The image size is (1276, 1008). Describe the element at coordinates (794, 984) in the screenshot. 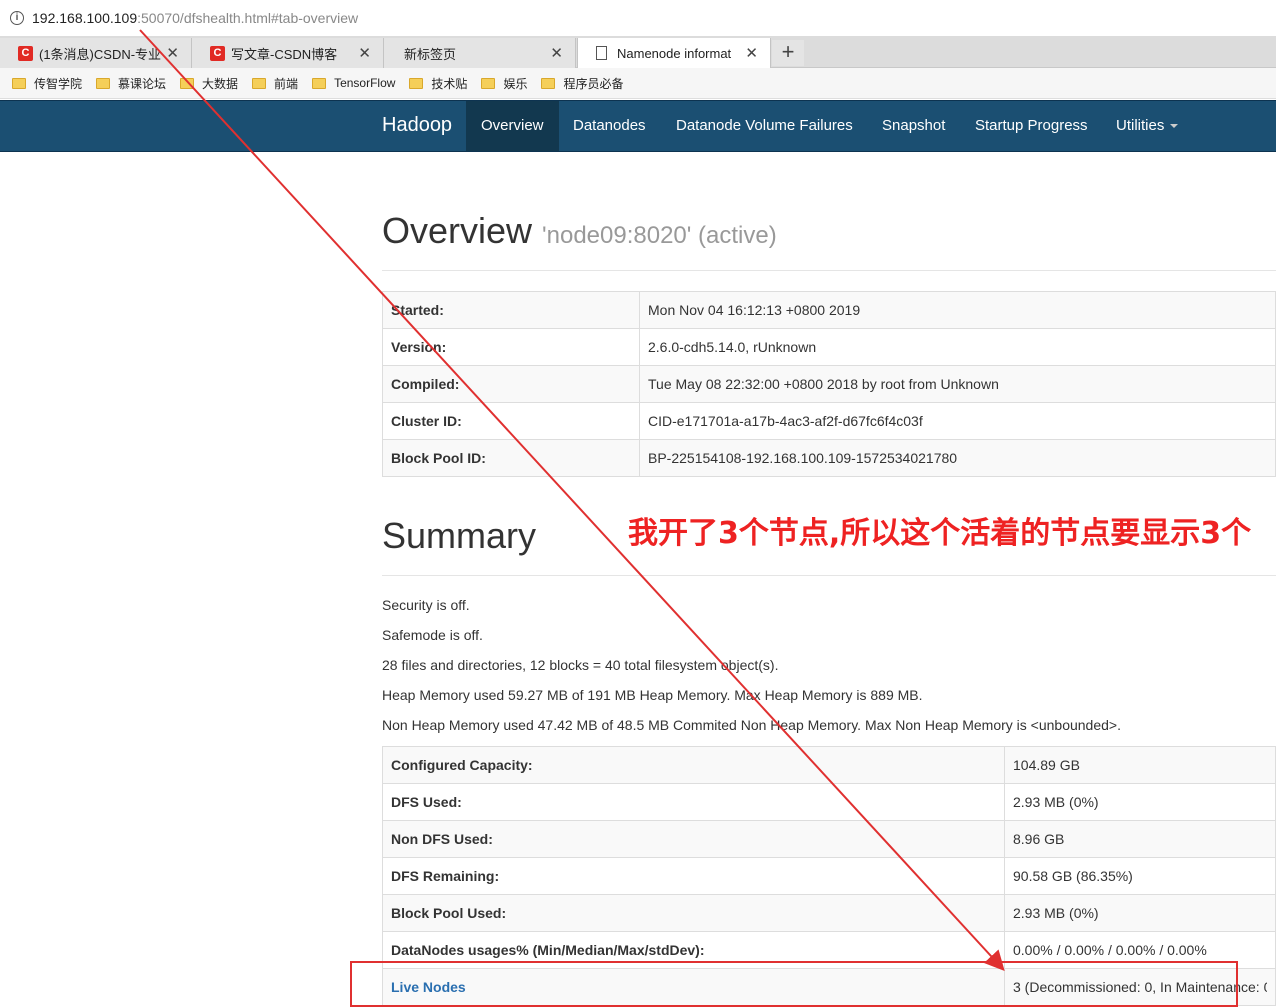

I see `annotation-box` at that location.